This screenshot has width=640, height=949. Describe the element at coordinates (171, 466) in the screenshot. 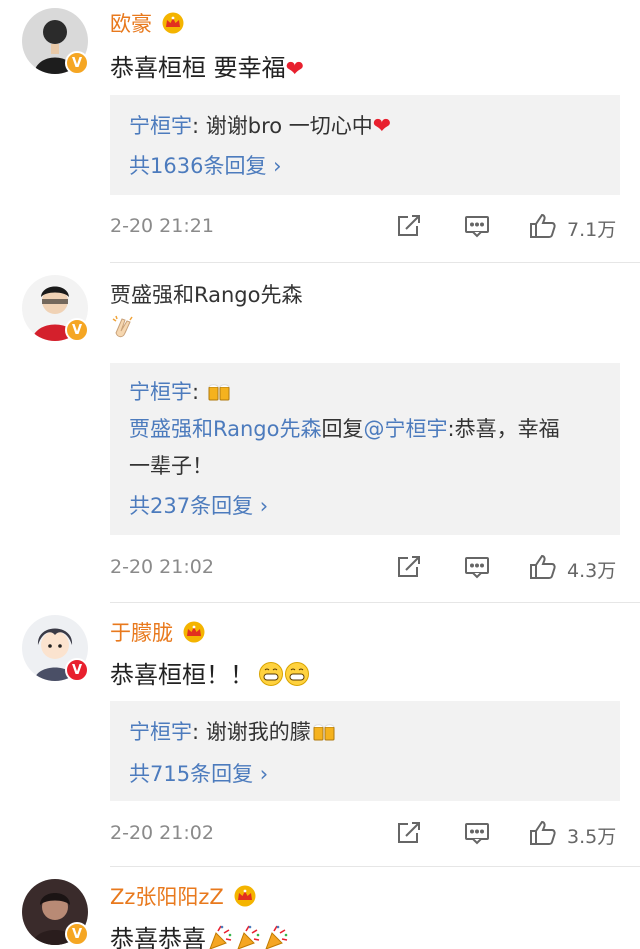

I see `nested-reply-line-2: 一辈子！` at that location.